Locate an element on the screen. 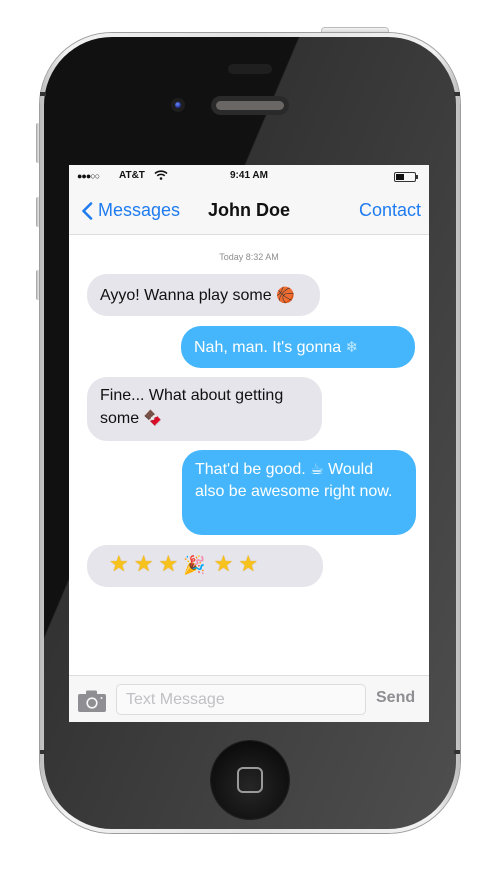 The height and width of the screenshot is (889, 500). home-square-icon is located at coordinates (250, 780).